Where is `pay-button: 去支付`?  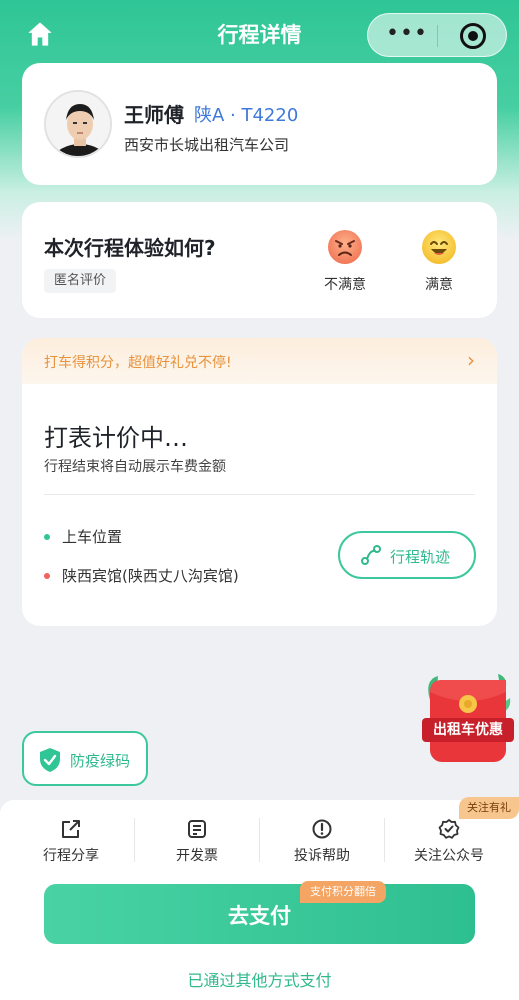
pay-button: 去支付 is located at coordinates (259, 914).